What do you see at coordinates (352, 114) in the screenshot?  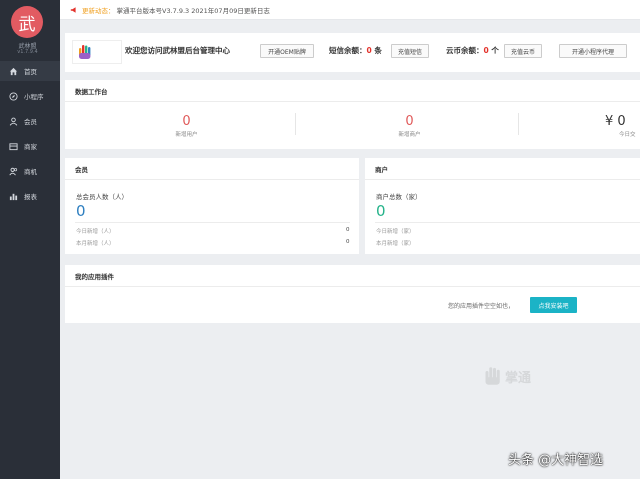 I see `data-workbench-panel: 数据工作台 0 新增用户 0 新增商户 ¥ 0 今日交` at bounding box center [352, 114].